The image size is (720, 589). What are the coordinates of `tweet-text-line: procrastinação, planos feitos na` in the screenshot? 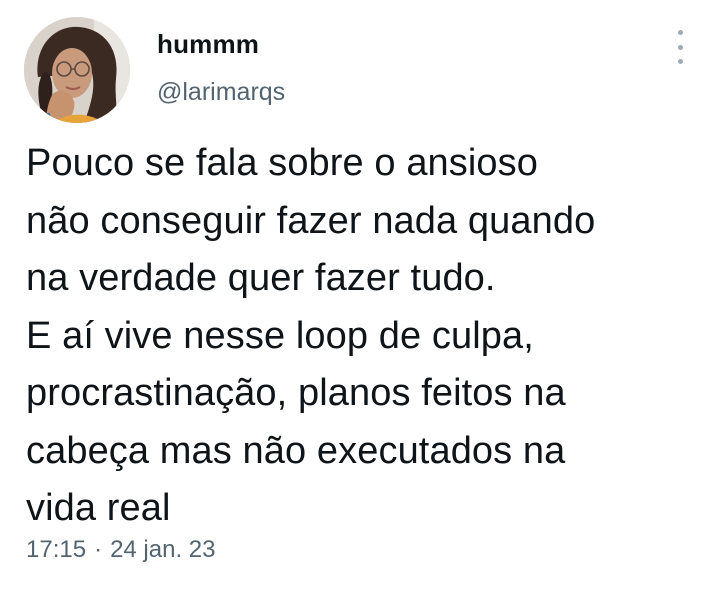 It's located at (296, 393).